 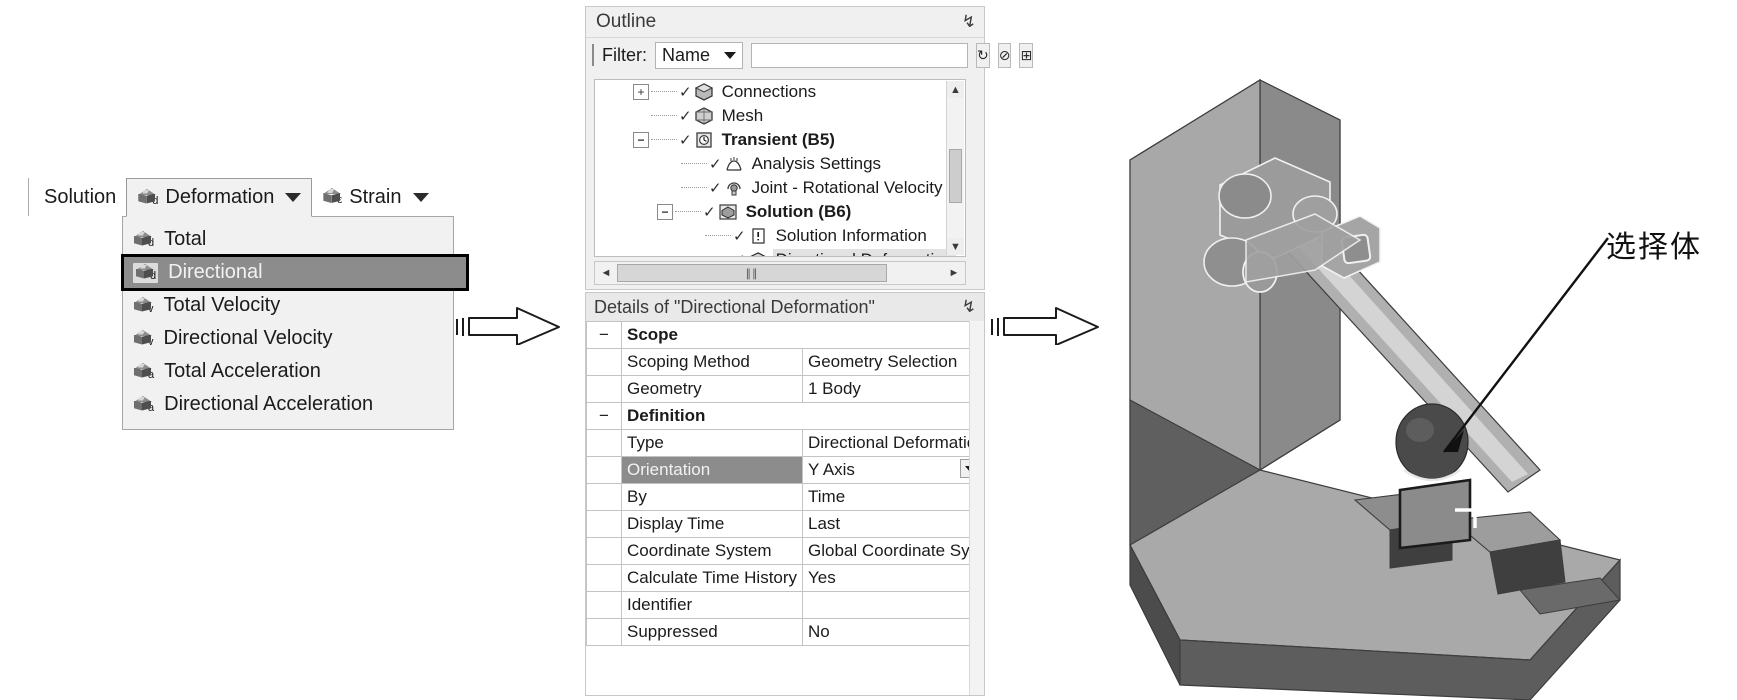 I want to click on tree-horizontal-scrollbar: ◄ ∥∥ ►, so click(x=780, y=273).